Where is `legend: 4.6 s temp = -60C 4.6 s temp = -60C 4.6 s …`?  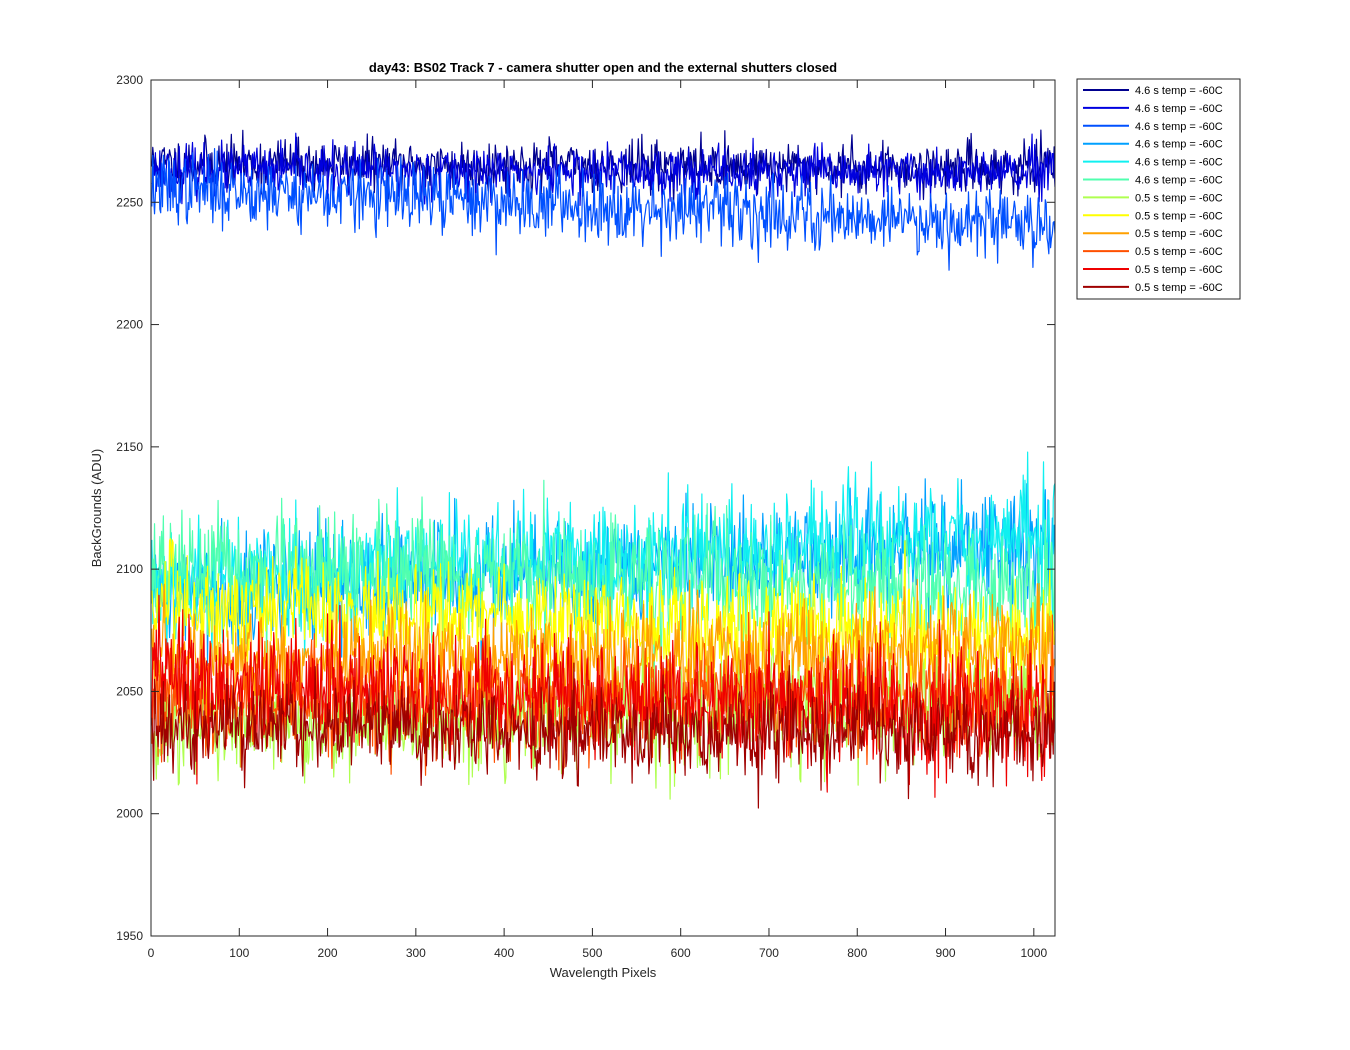
legend: 4.6 s temp = -60C 4.6 s temp = -60C 4.6 s … is located at coordinates (1158, 189).